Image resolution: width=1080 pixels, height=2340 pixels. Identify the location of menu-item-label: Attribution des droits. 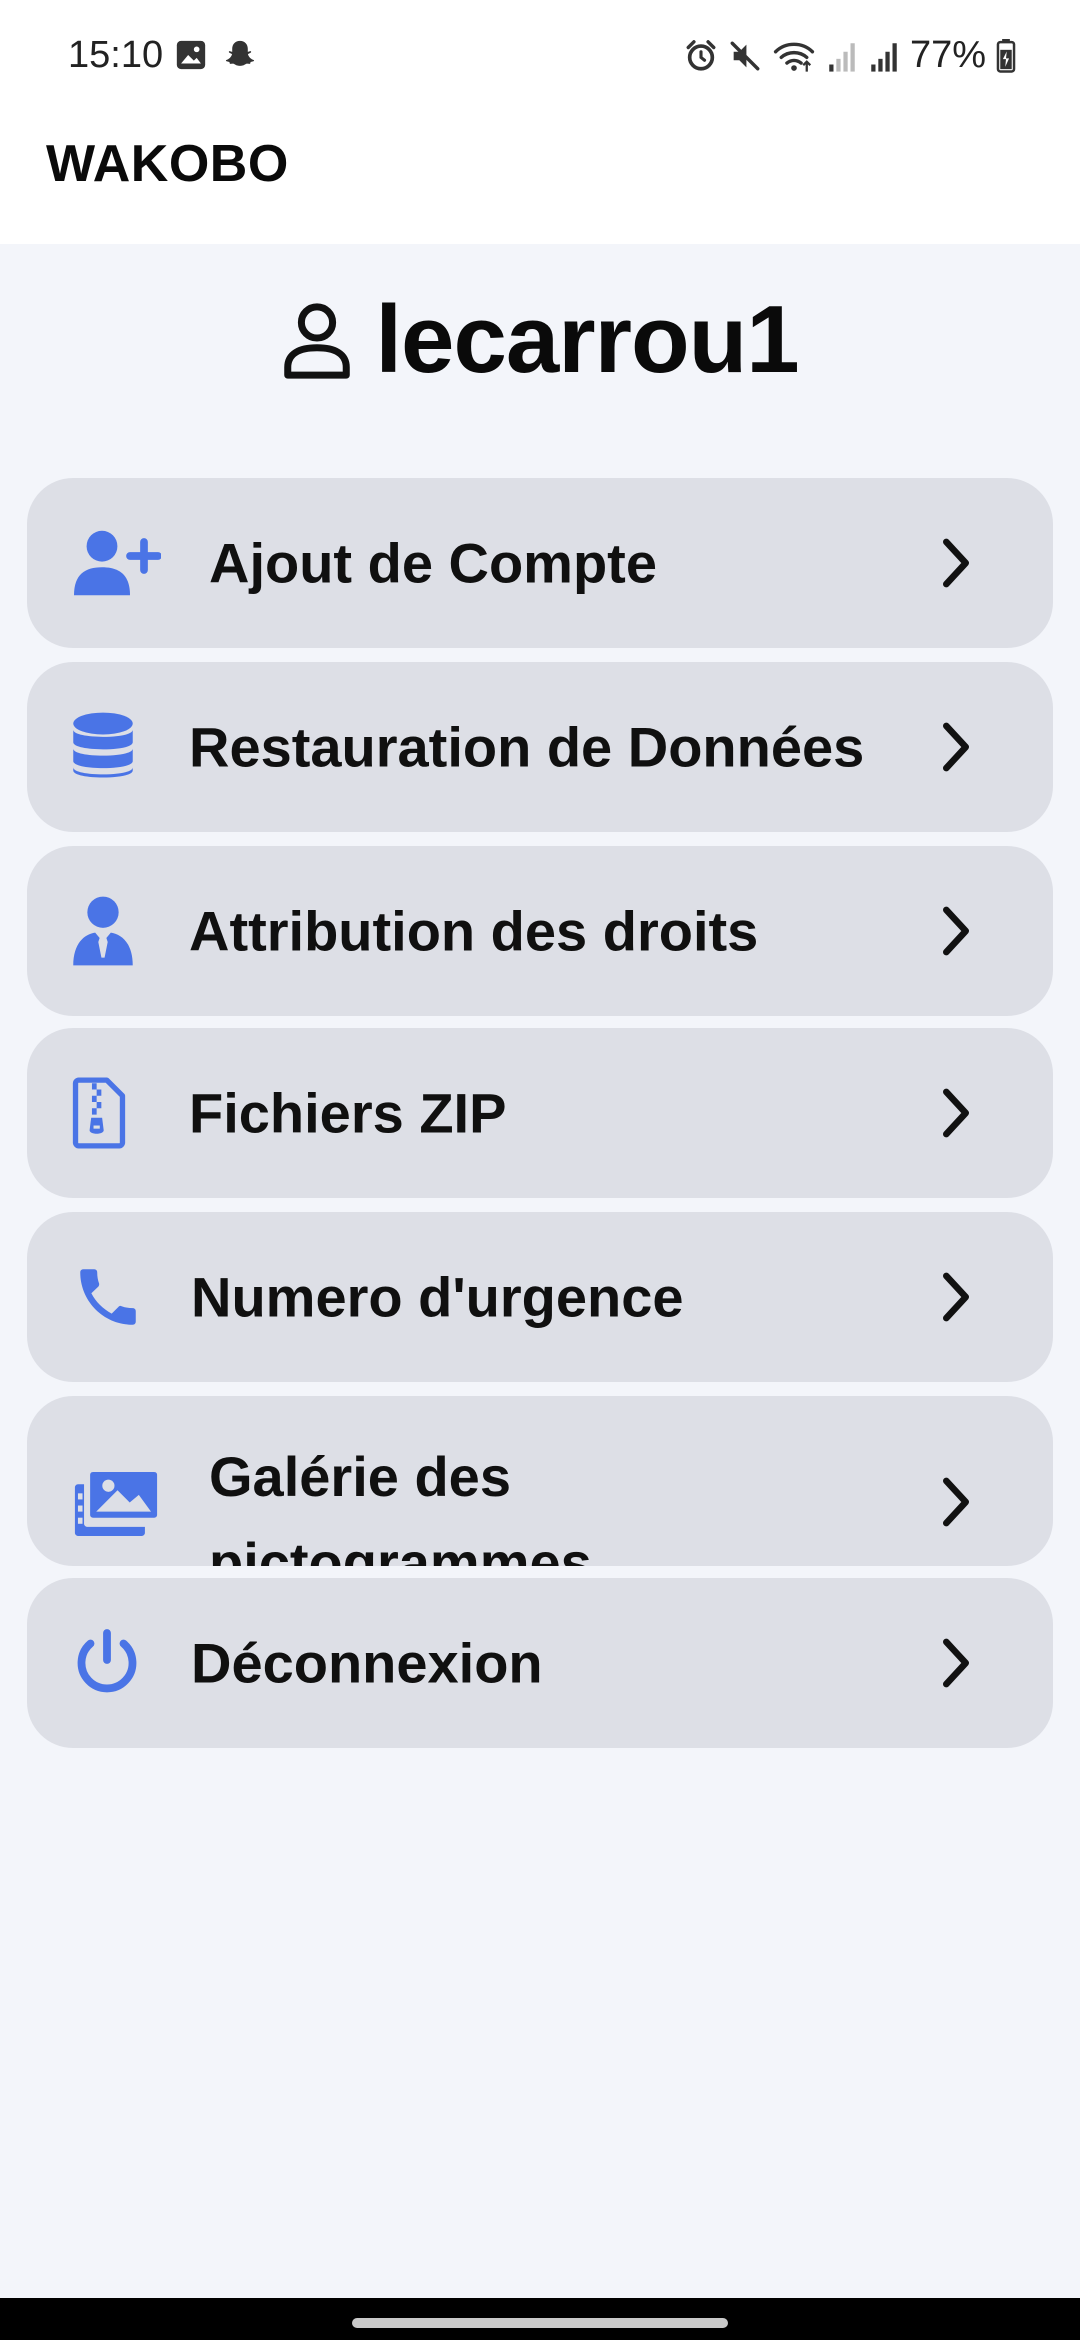
(474, 931).